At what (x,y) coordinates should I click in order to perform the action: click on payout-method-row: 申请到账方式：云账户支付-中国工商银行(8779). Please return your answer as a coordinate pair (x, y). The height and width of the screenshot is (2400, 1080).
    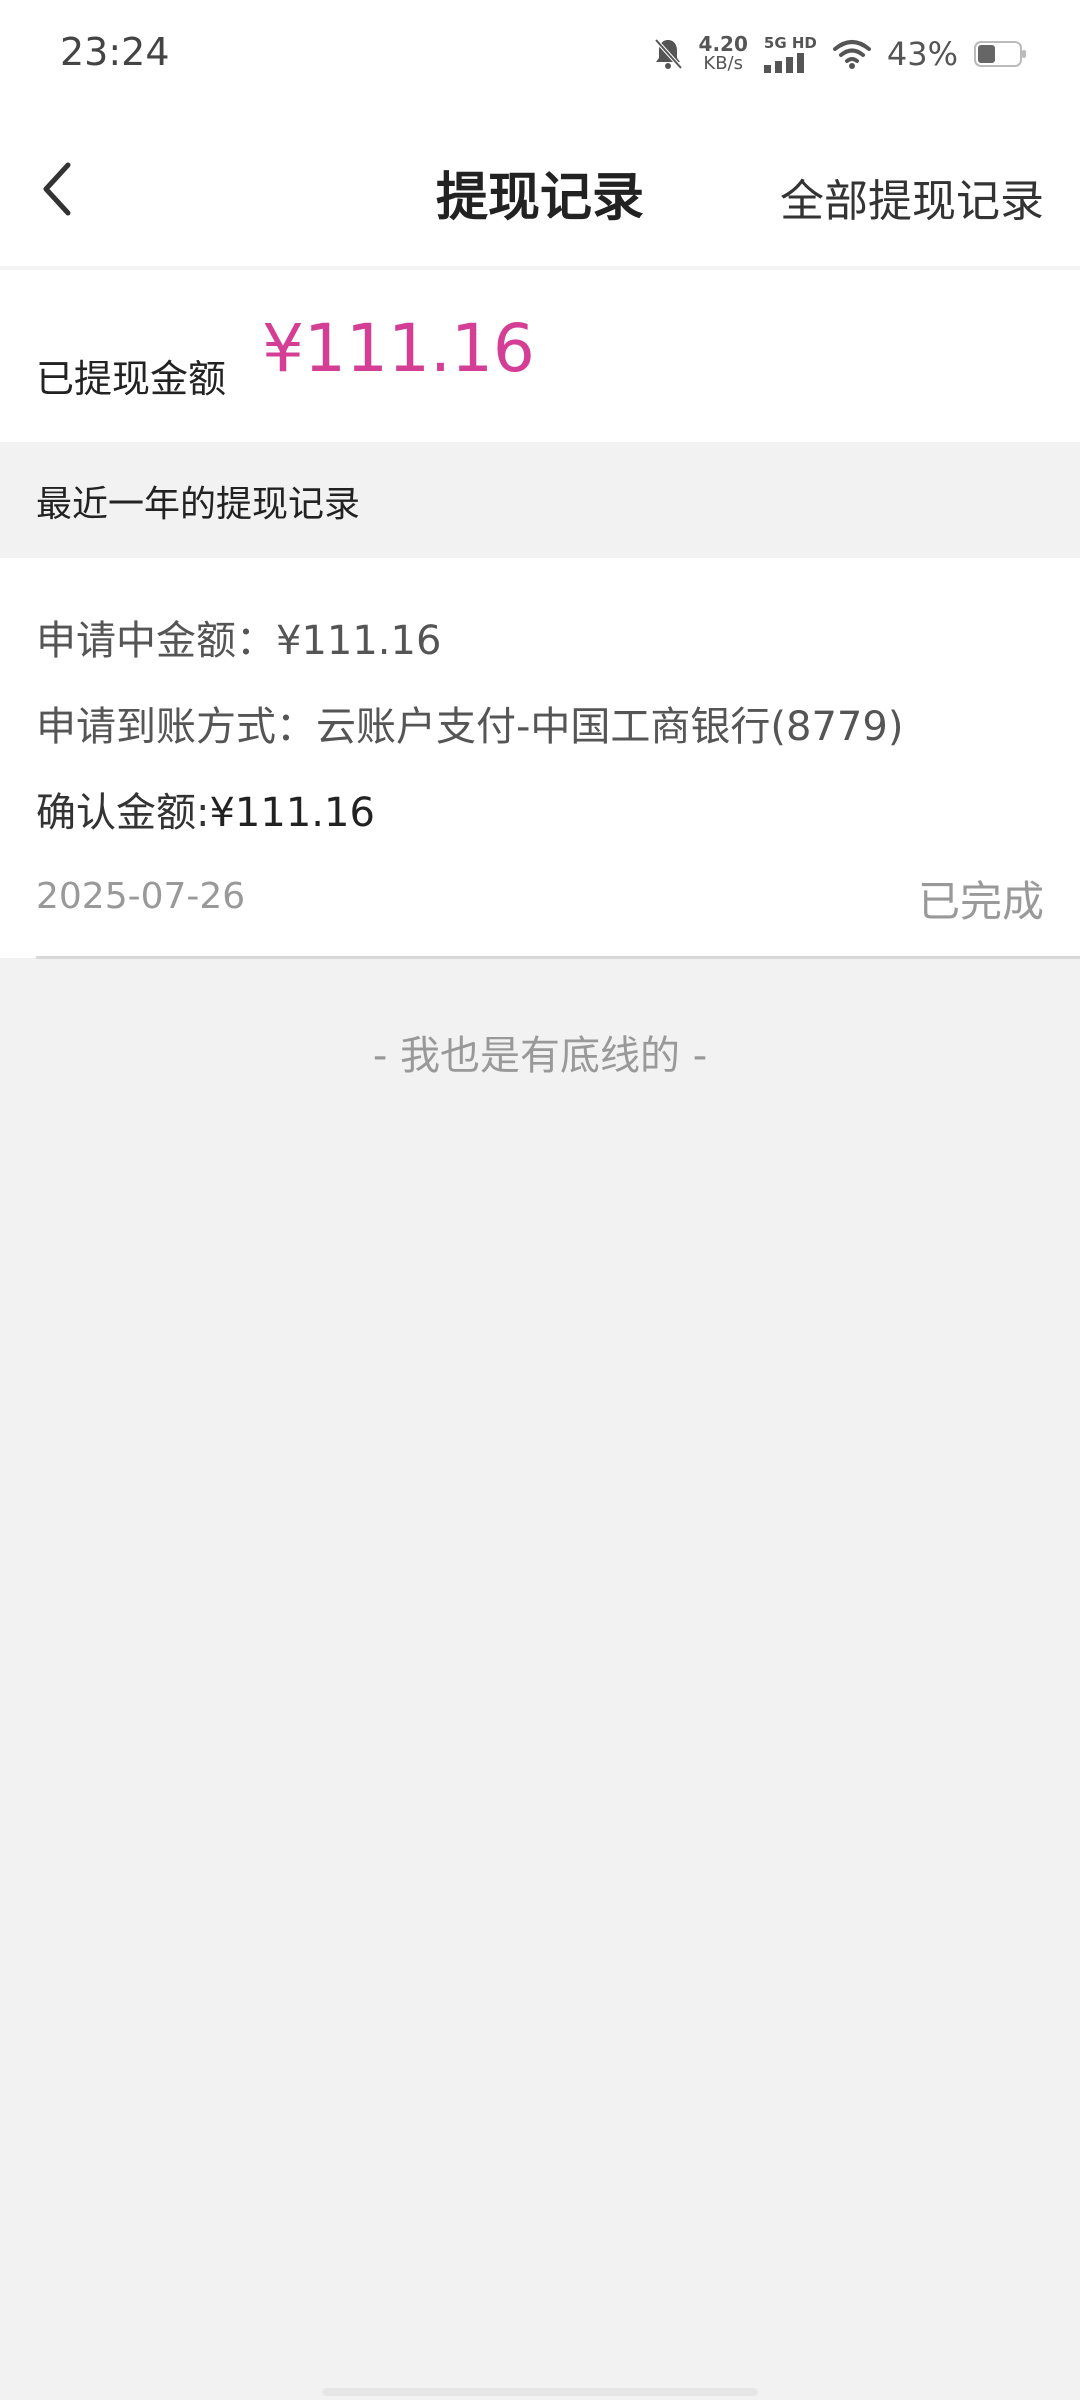
    Looking at the image, I should click on (469, 723).